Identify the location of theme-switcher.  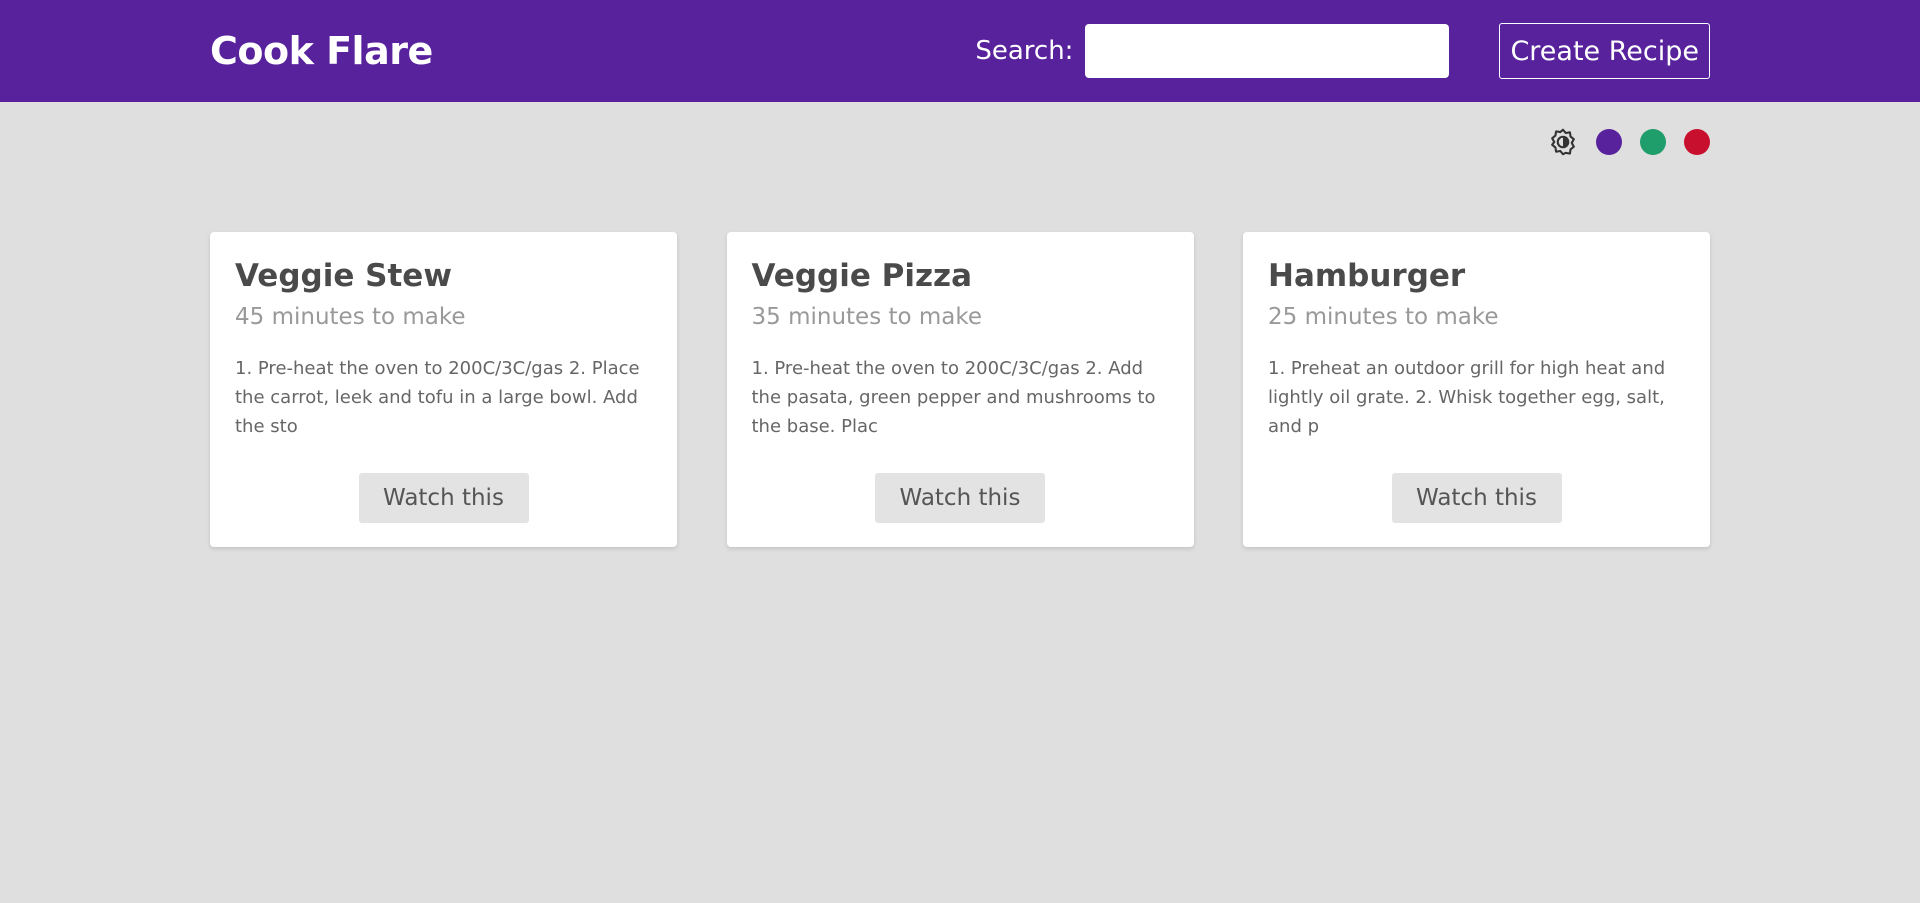
(960, 142).